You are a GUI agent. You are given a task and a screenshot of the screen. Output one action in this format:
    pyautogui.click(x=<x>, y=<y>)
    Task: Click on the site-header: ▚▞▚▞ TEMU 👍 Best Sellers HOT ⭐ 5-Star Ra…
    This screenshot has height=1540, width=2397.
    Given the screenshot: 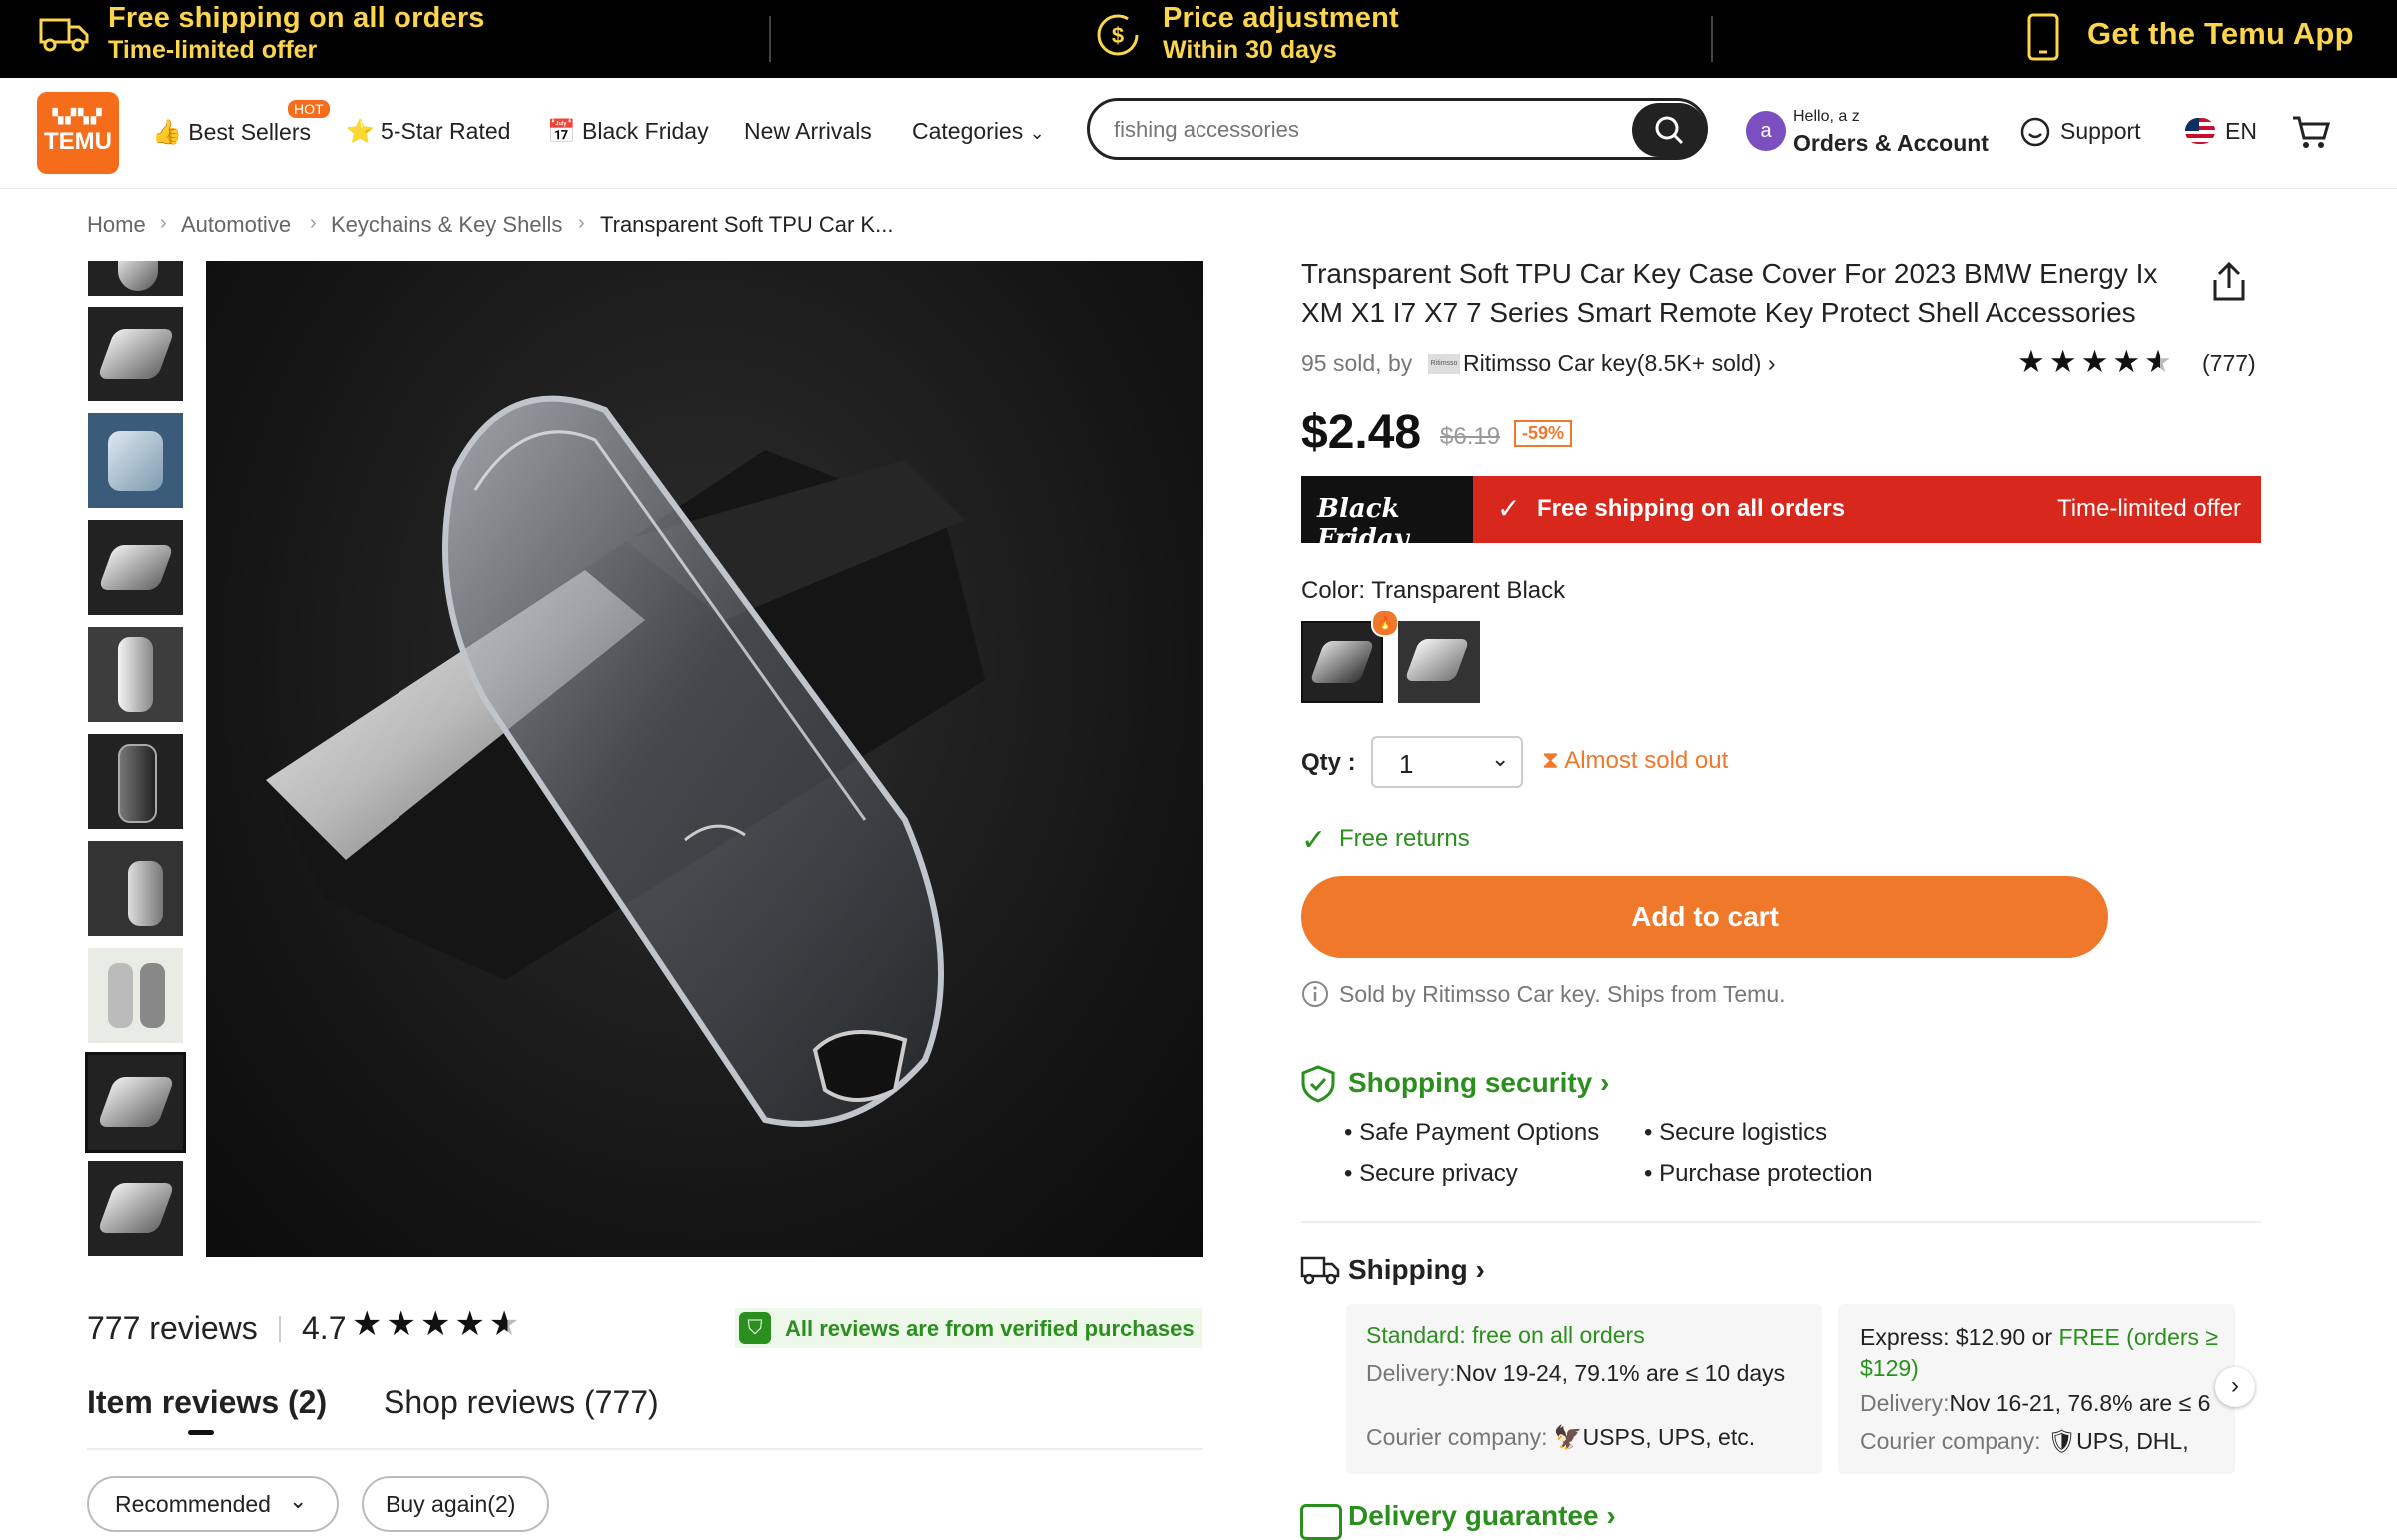 What is the action you would take?
    pyautogui.click(x=1198, y=134)
    